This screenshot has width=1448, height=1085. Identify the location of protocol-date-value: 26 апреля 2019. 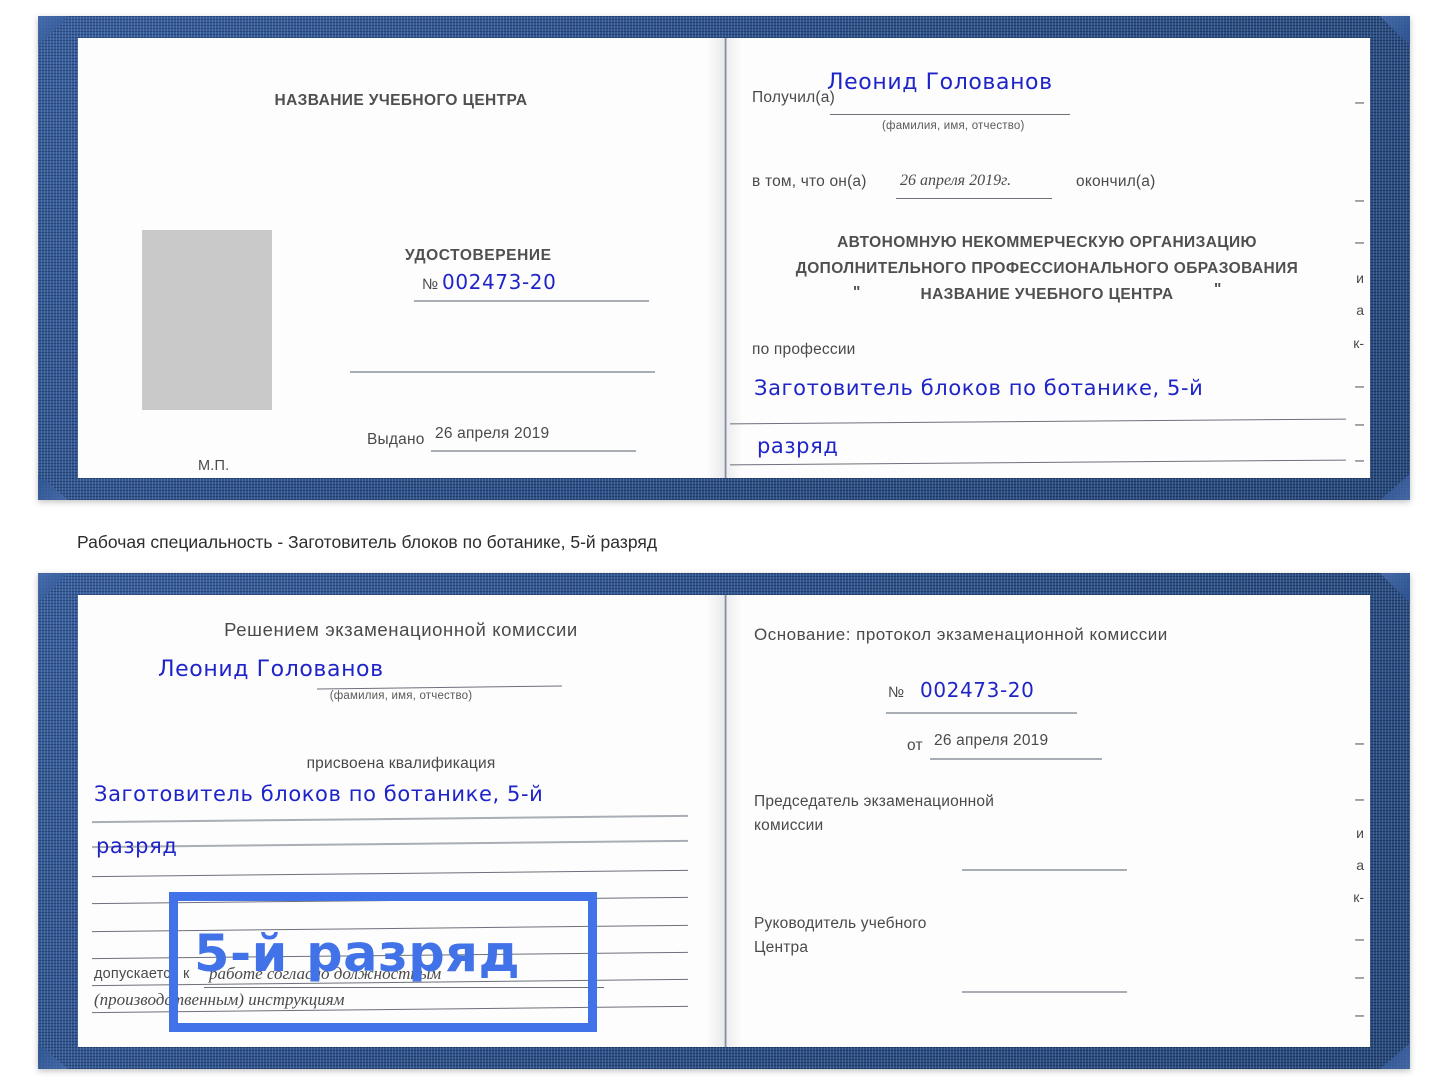
(991, 740).